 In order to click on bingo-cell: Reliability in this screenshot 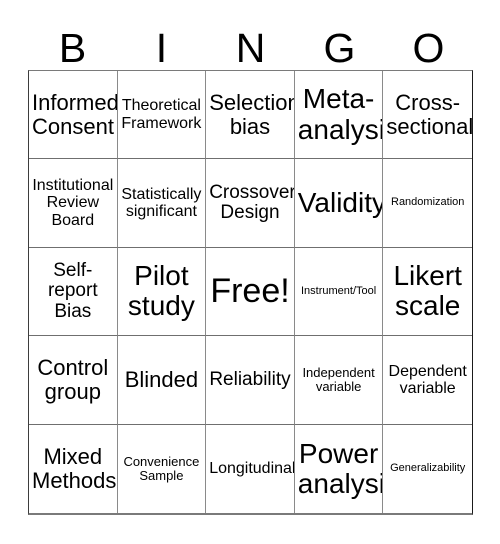, I will do `click(250, 380)`.